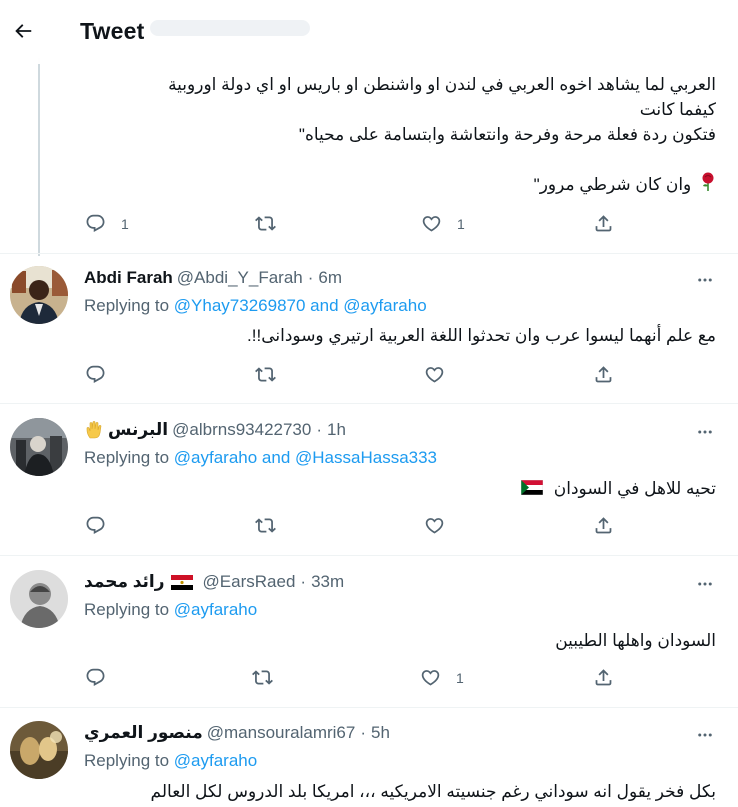 The height and width of the screenshot is (807, 738). Describe the element at coordinates (143, 733) in the screenshot. I see `display-name: منصور العمري` at that location.